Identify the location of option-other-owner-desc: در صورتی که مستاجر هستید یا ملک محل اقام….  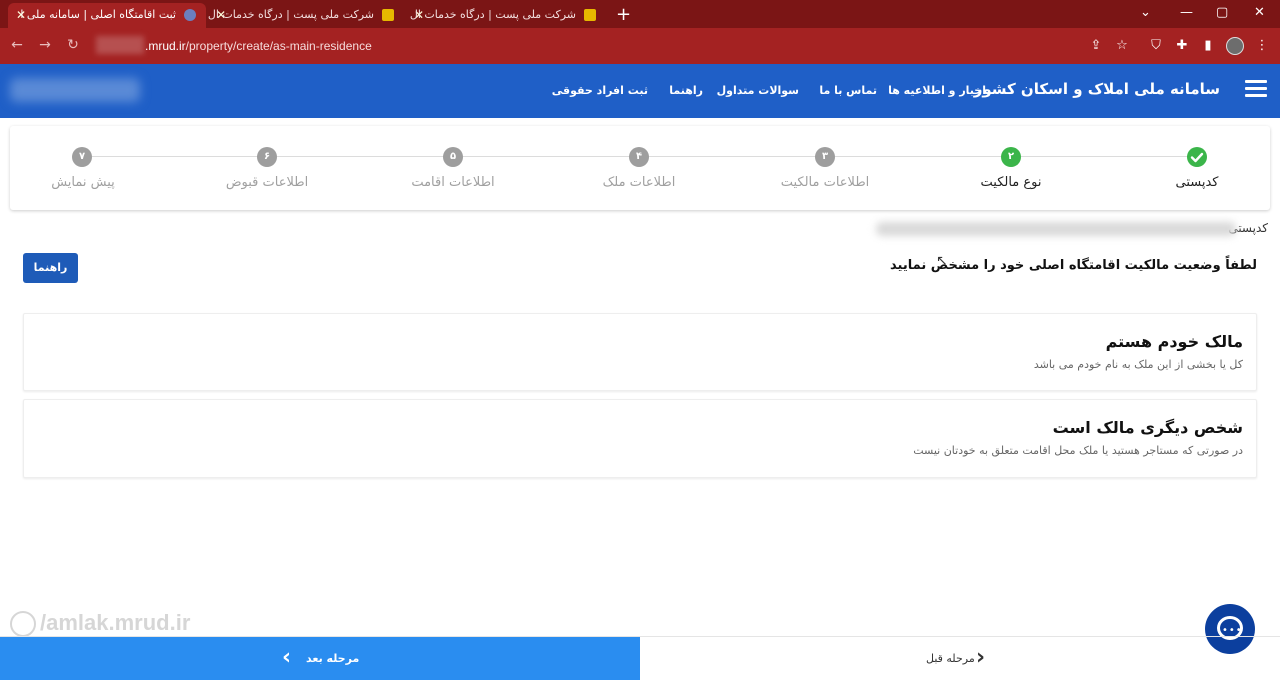
(1078, 450).